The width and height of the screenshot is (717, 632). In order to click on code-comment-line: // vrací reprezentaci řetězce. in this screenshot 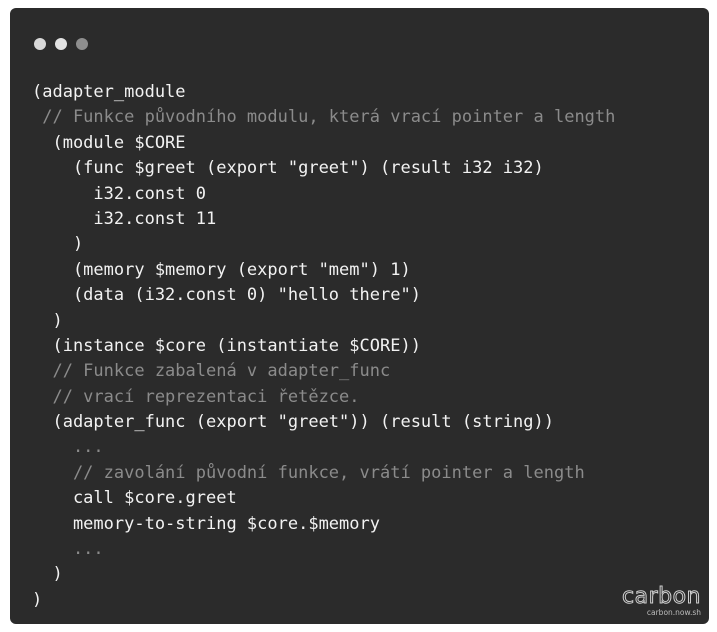, I will do `click(196, 396)`.